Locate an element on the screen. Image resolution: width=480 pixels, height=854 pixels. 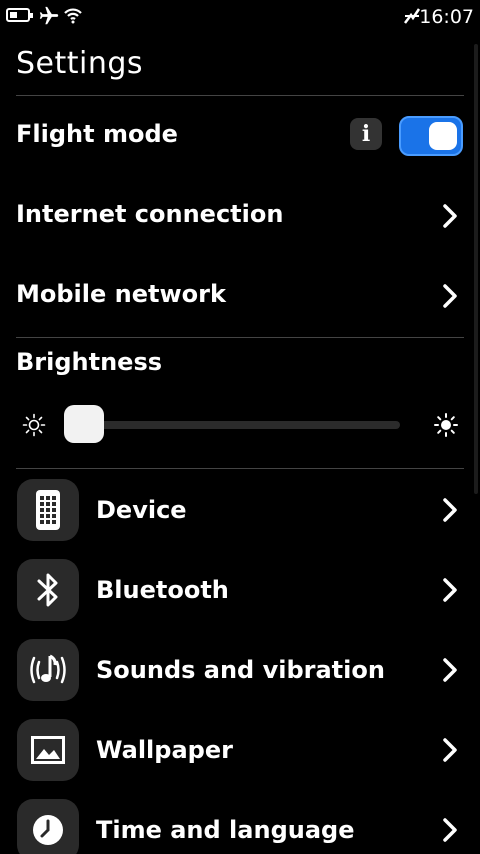
sound-icon is located at coordinates (48, 670).